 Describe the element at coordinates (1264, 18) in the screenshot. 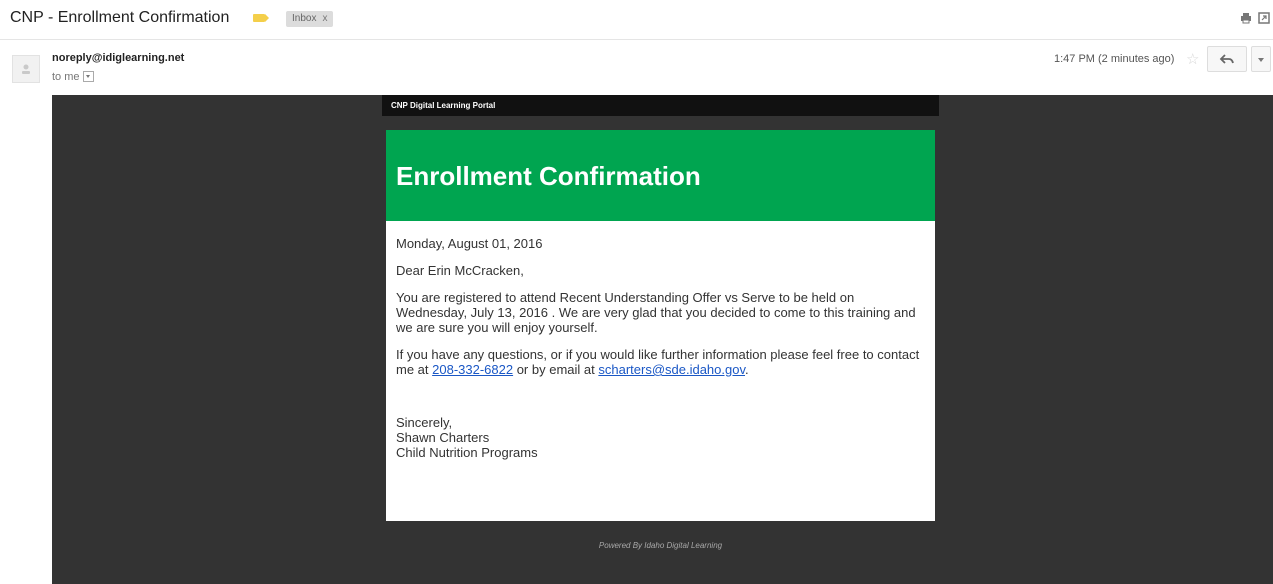

I see `new-window-icon` at that location.